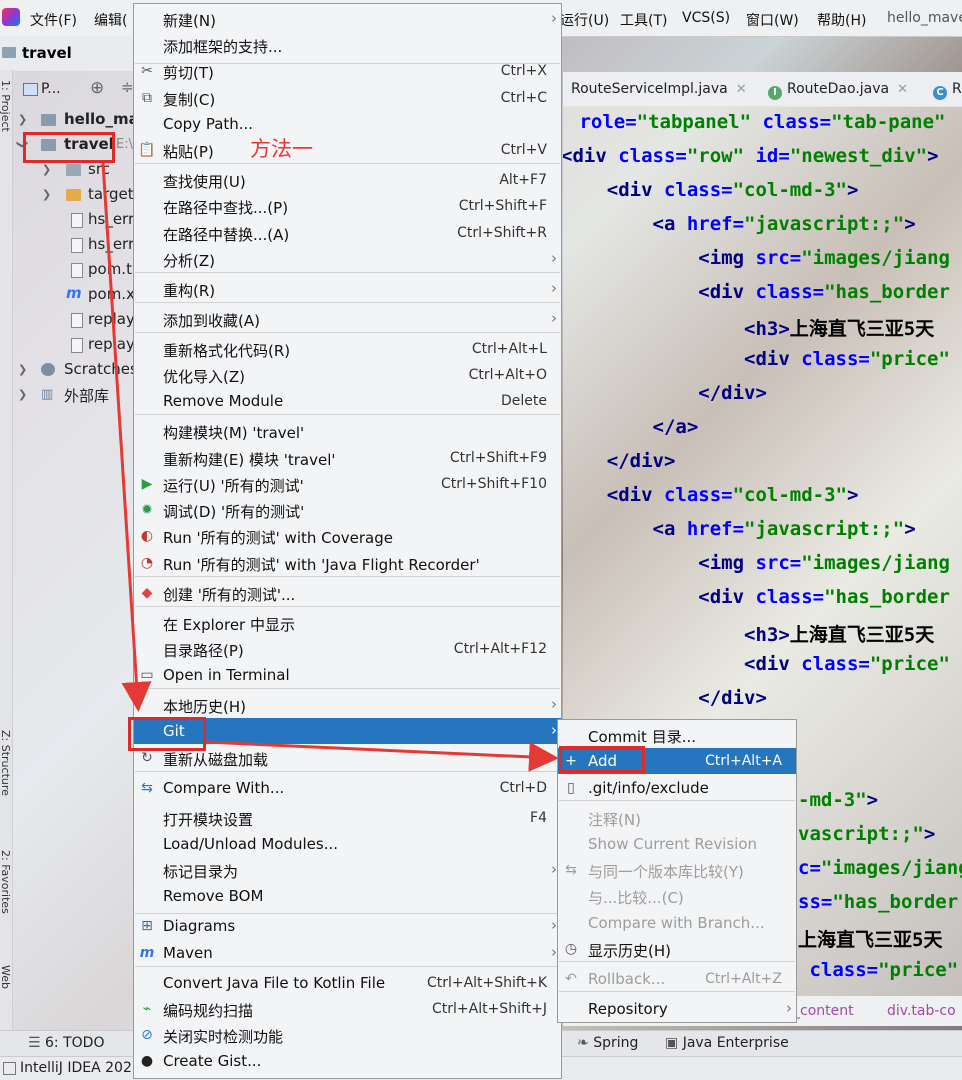 The image size is (962, 1080). What do you see at coordinates (347, 458) in the screenshot?
I see `context-menu-item: 重新构建(E) 模块 'travel' Ctrl+Shift+F9` at bounding box center [347, 458].